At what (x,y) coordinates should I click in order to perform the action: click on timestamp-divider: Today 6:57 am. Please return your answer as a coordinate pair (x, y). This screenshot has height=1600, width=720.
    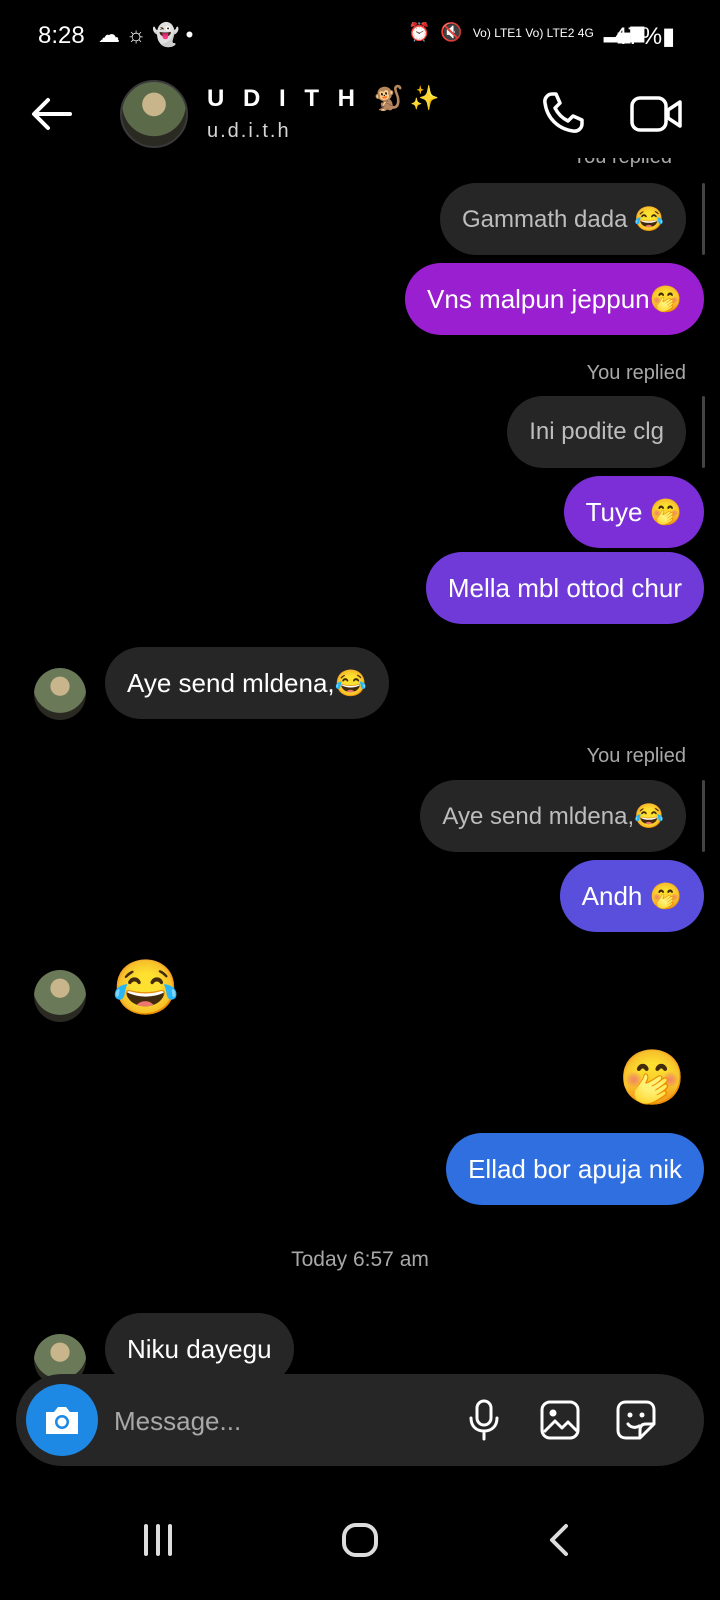
    Looking at the image, I should click on (360, 1259).